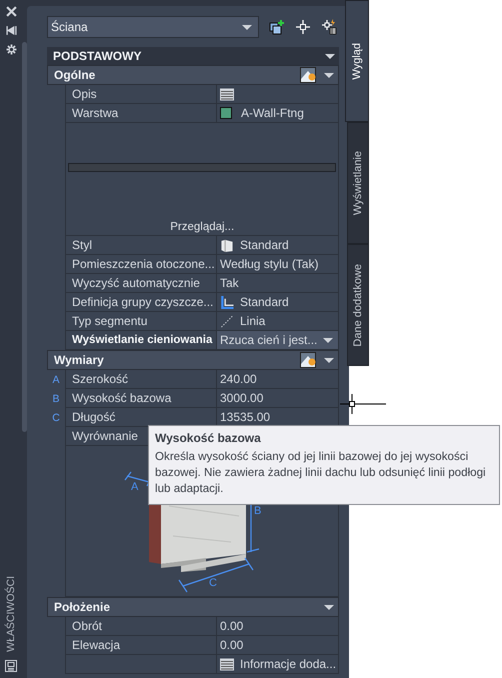 The width and height of the screenshot is (502, 678). Describe the element at coordinates (56, 398) in the screenshot. I see `dimension-marker: B` at that location.